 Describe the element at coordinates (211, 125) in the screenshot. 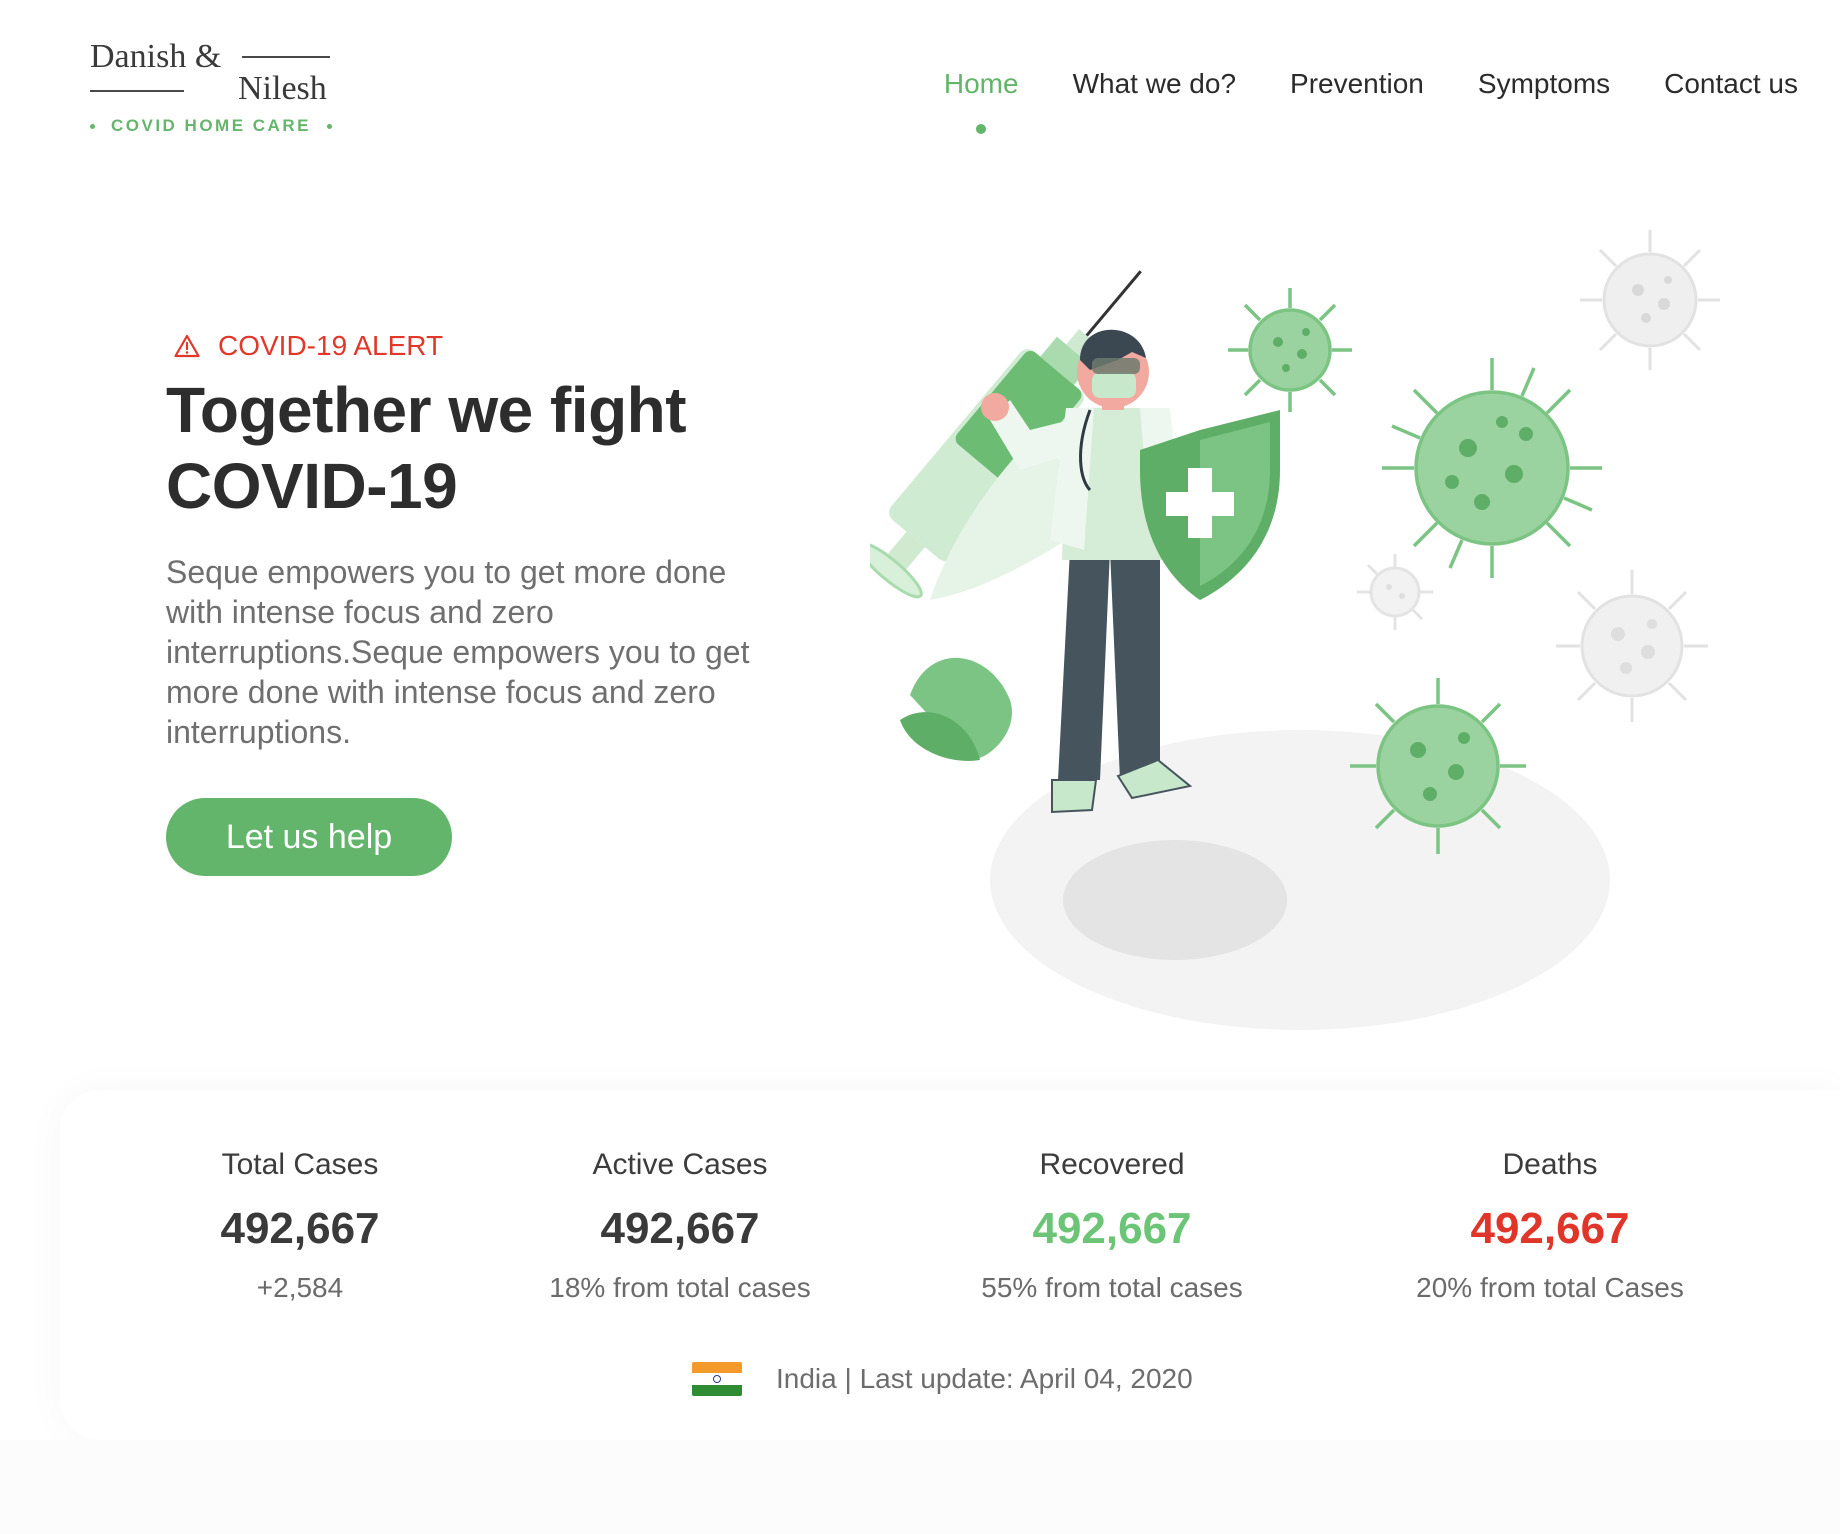

I see `brand-subtitle: COVID HOME CARE` at that location.